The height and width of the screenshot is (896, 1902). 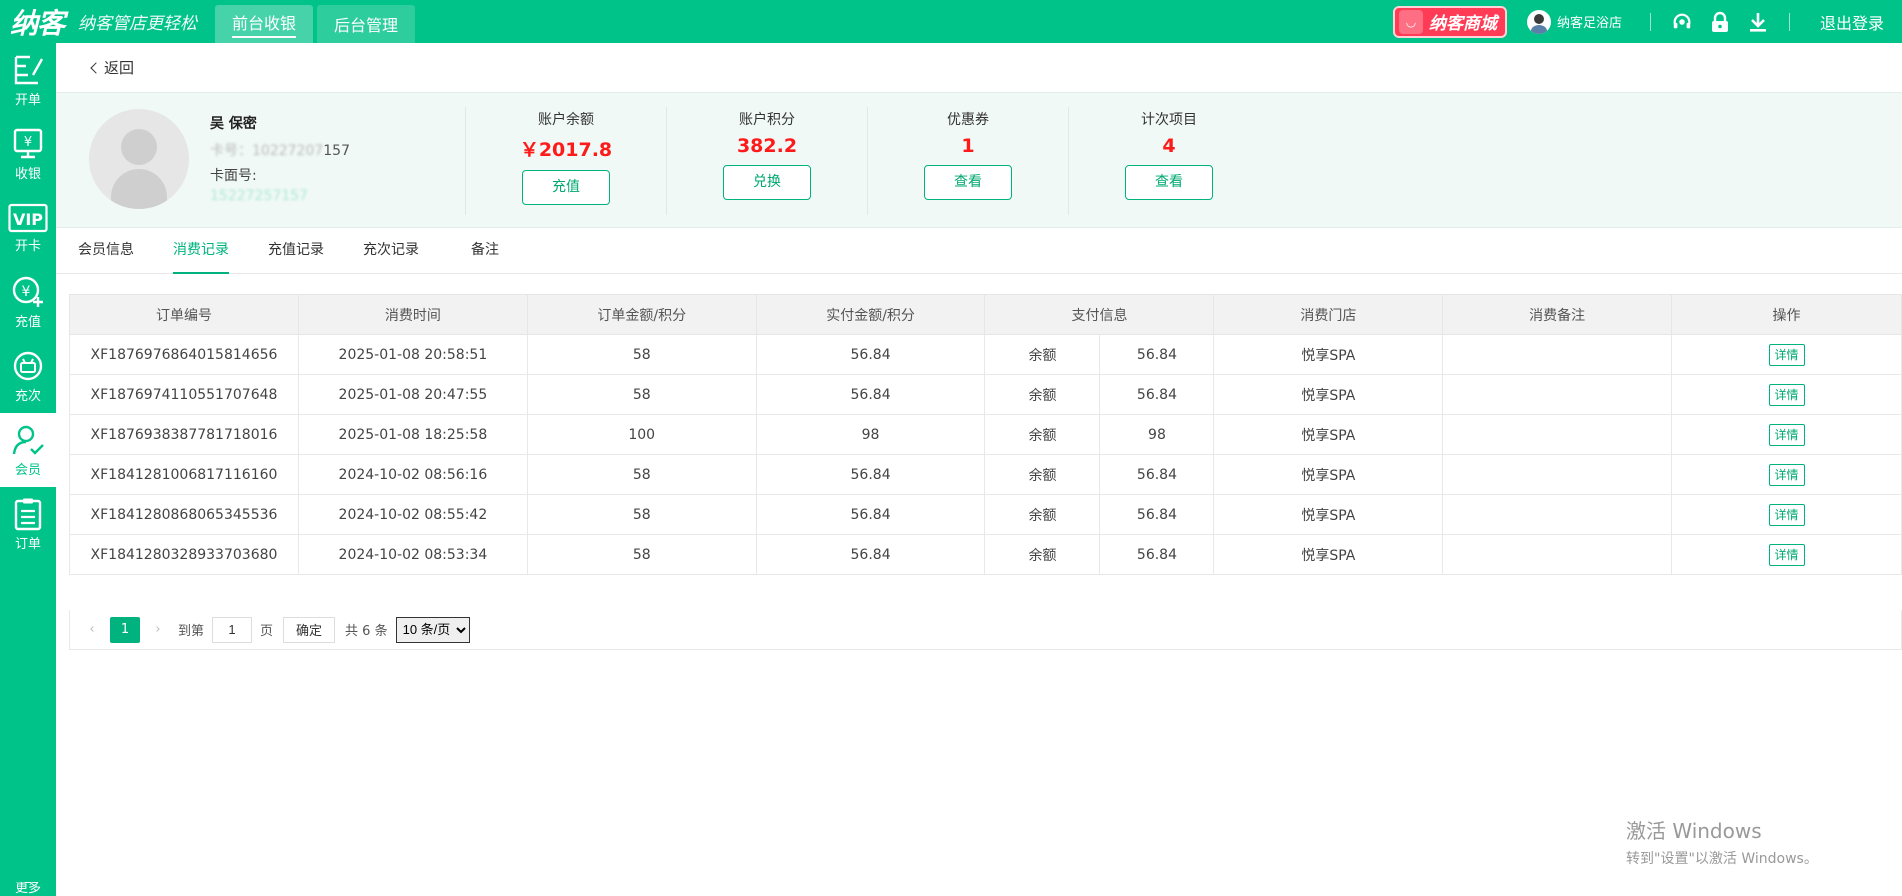 What do you see at coordinates (1169, 120) in the screenshot?
I see `stat-label: 计次项目` at bounding box center [1169, 120].